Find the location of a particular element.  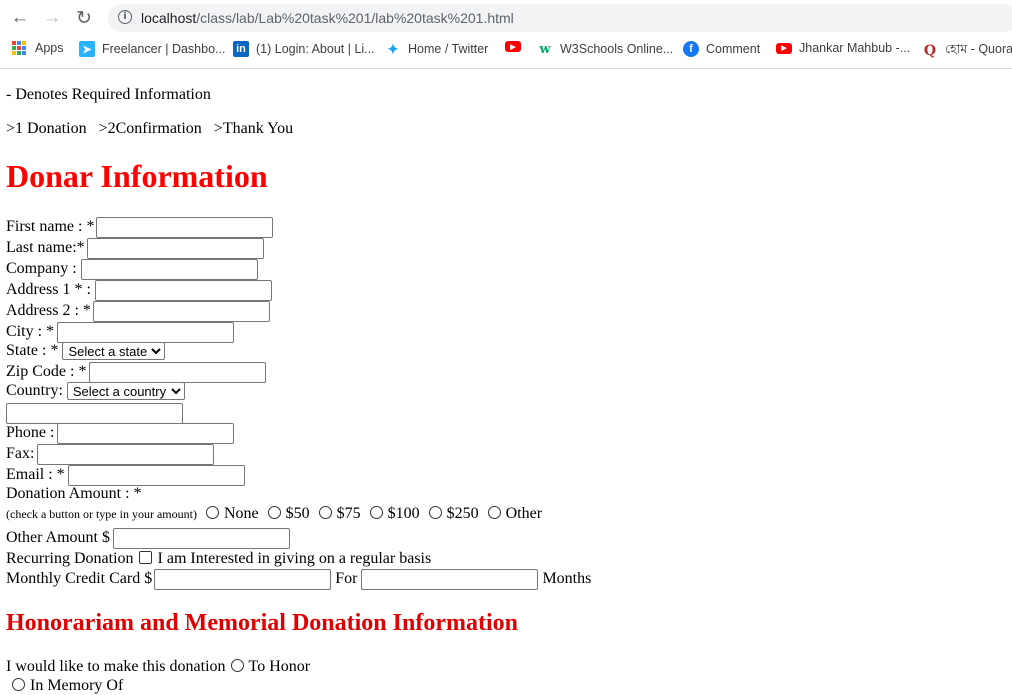

bookmark-label: Apps is located at coordinates (49, 48).